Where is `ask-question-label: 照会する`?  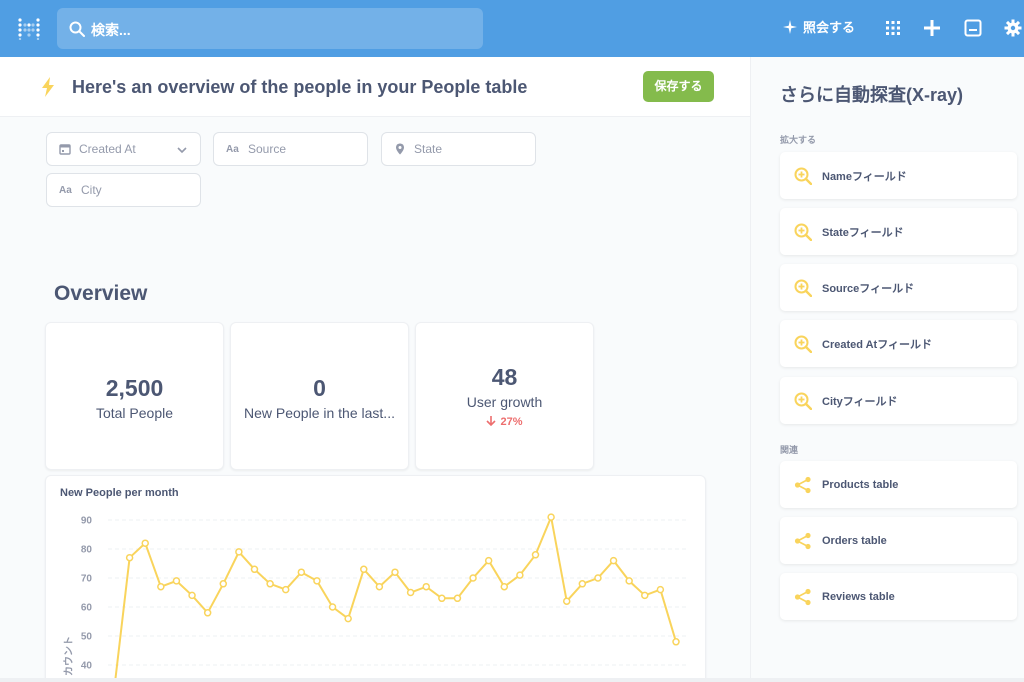
ask-question-label: 照会する is located at coordinates (829, 27).